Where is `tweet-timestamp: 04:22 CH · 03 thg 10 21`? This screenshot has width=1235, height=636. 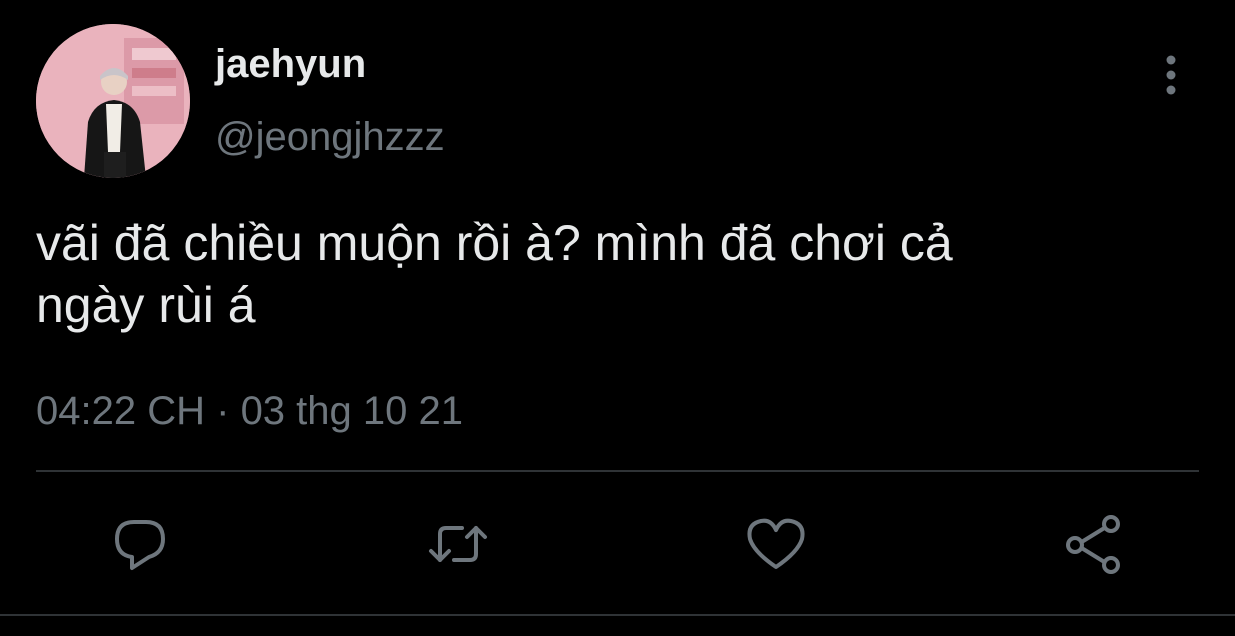 tweet-timestamp: 04:22 CH · 03 thg 10 21 is located at coordinates (249, 411).